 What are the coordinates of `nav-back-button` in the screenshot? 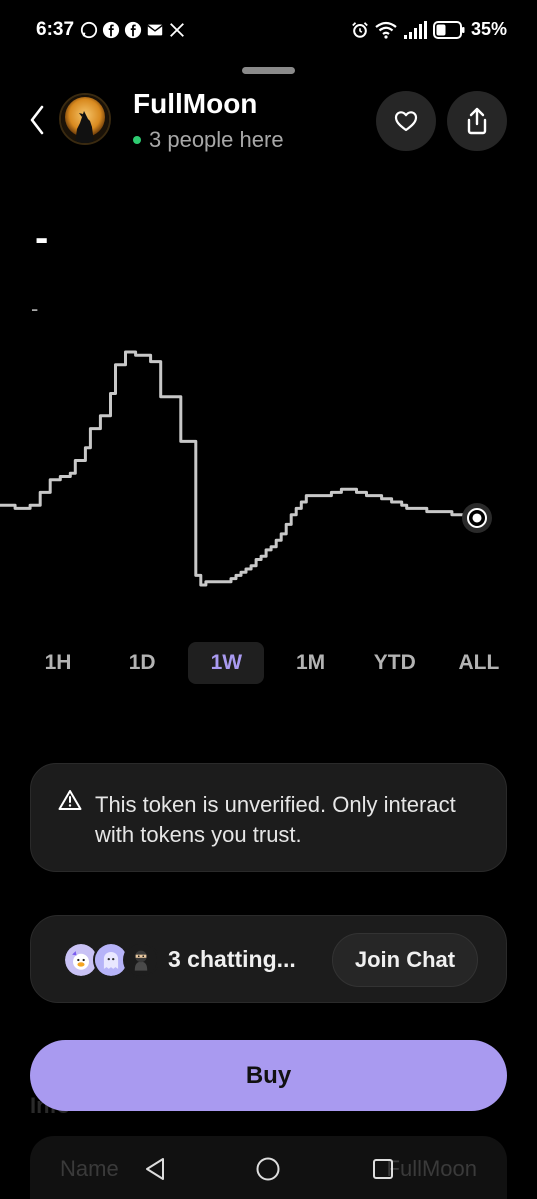 It's located at (155, 1169).